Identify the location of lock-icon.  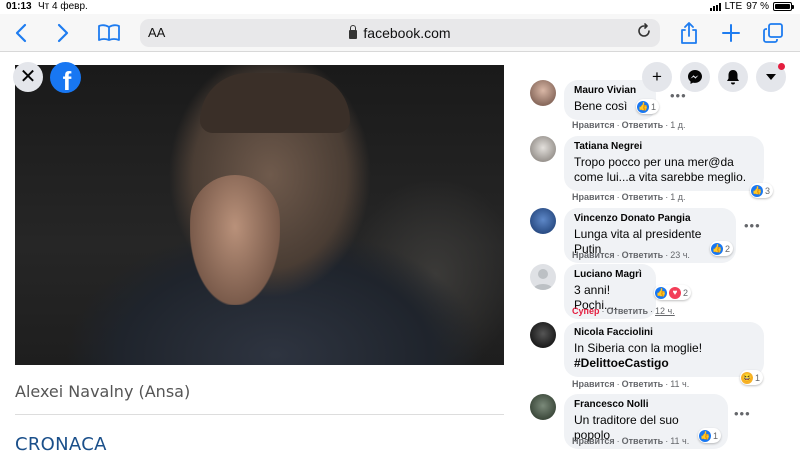
(353, 32).